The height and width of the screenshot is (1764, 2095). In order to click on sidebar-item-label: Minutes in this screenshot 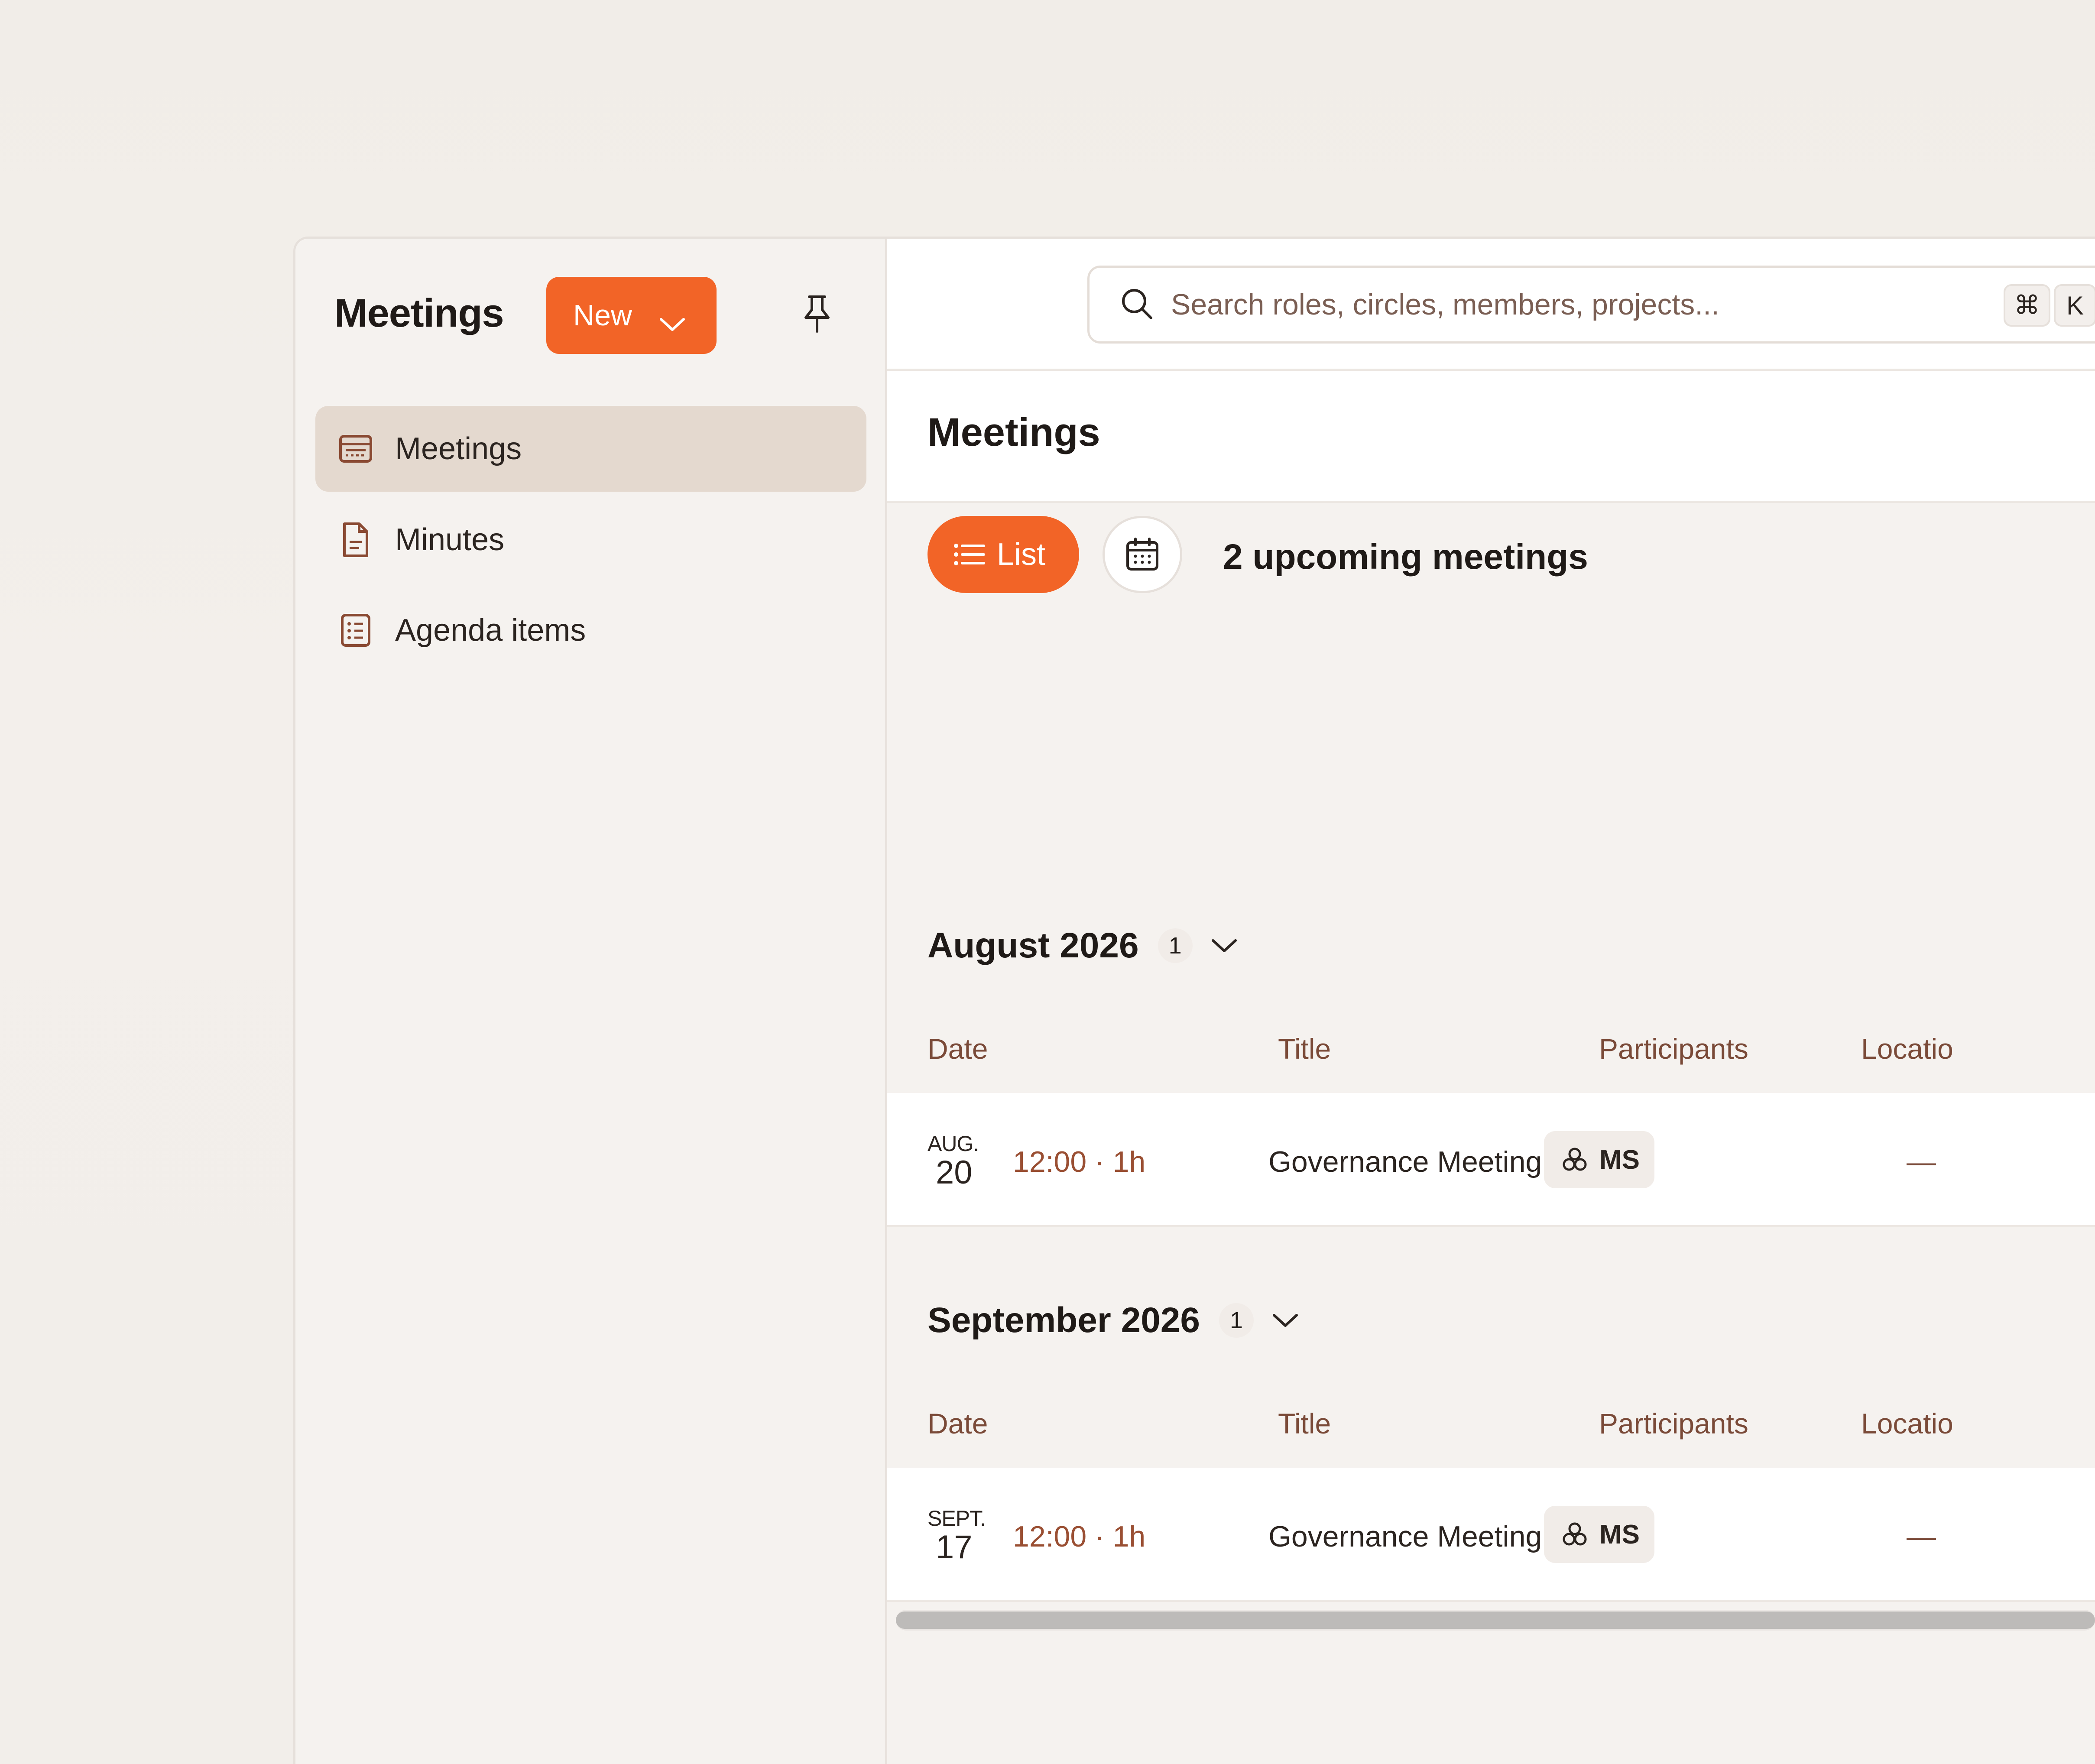, I will do `click(450, 539)`.